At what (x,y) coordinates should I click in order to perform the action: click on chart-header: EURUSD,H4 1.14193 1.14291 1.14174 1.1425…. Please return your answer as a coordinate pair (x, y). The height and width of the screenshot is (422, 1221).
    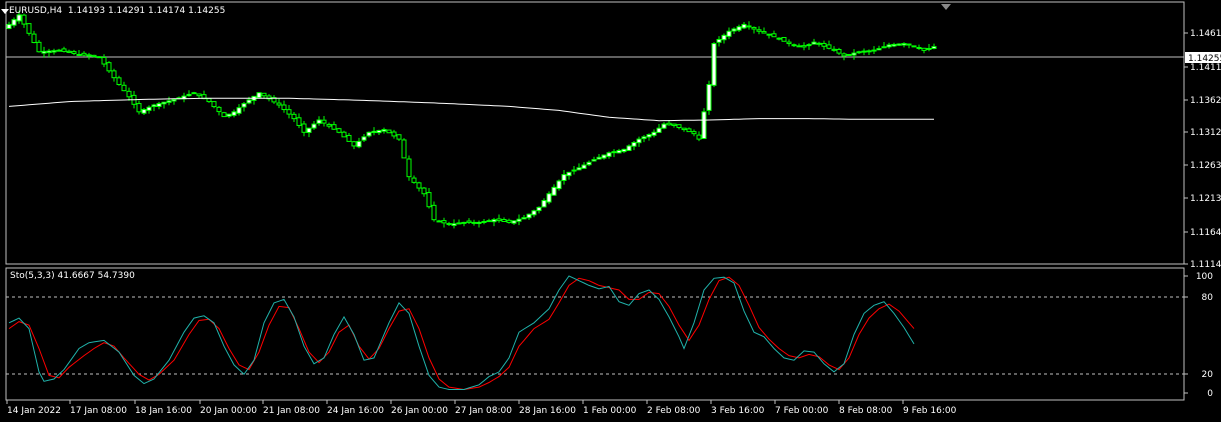
    Looking at the image, I should click on (117, 11).